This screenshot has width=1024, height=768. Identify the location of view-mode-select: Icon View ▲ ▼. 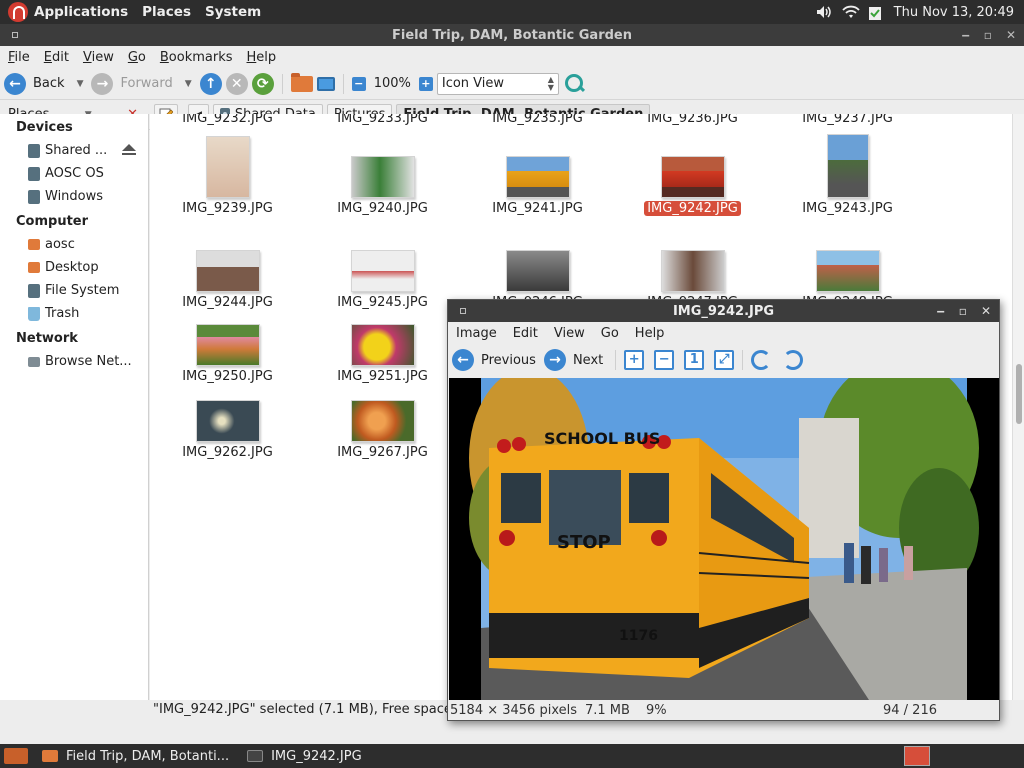
(497, 83).